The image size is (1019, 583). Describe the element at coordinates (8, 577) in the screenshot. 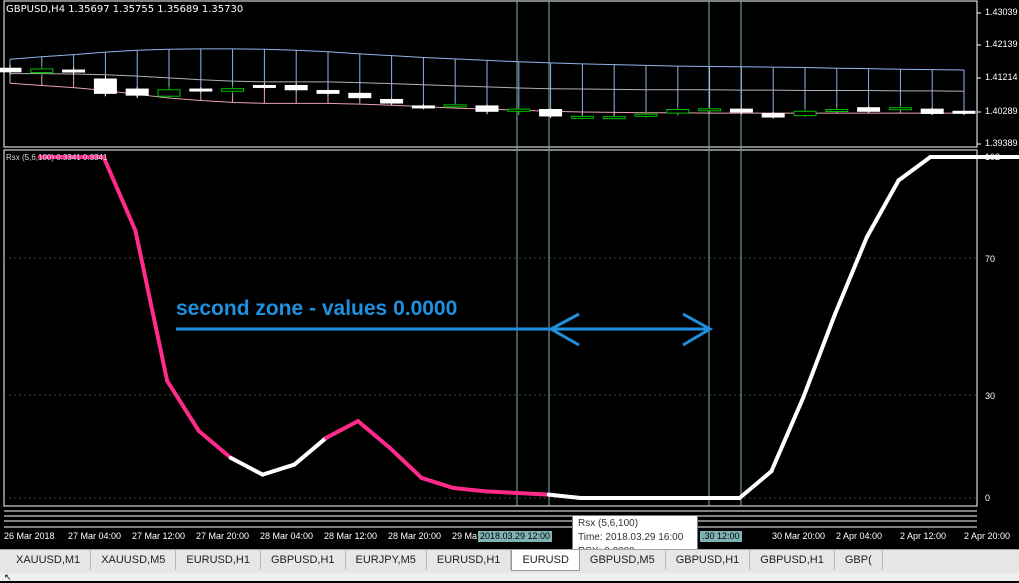

I see `cursor-icon: ↖` at that location.